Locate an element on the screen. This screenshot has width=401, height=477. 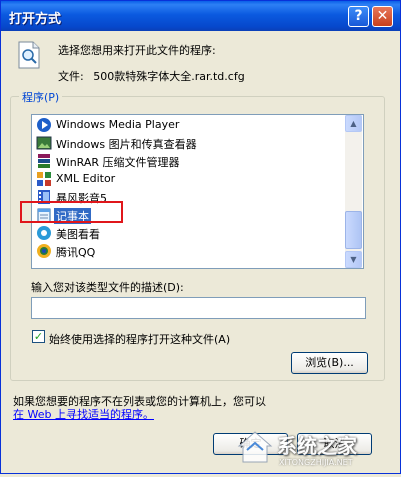
scroll-down-button: ▼ is located at coordinates (353, 259).